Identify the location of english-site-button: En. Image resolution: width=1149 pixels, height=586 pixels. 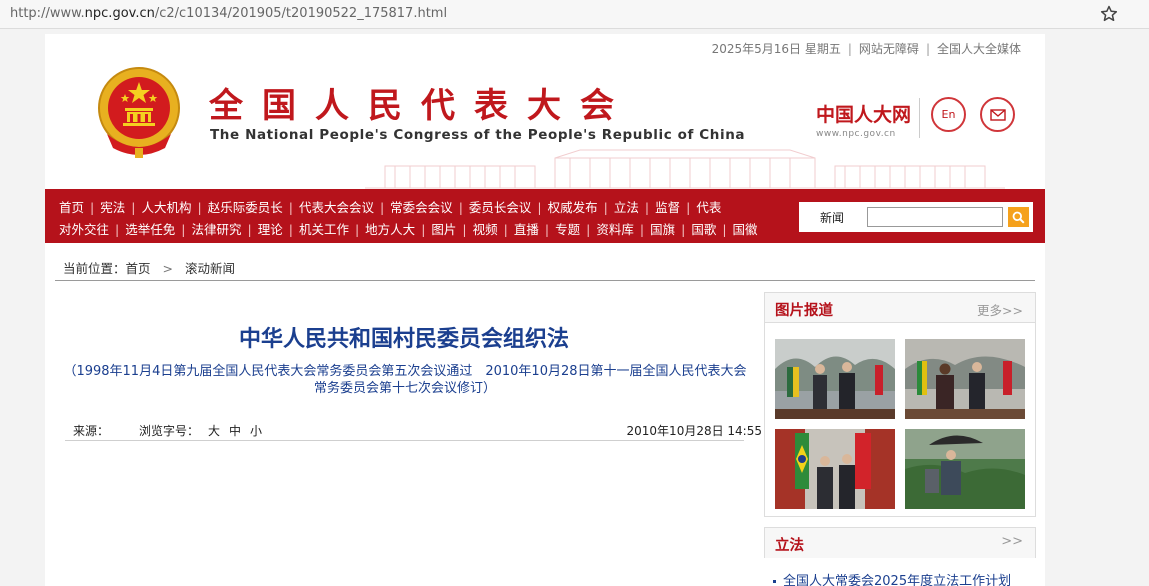
(948, 114).